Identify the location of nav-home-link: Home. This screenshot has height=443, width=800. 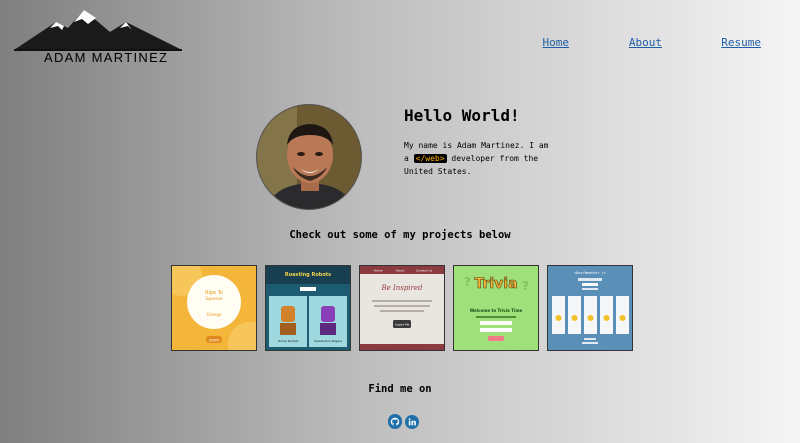
(556, 42).